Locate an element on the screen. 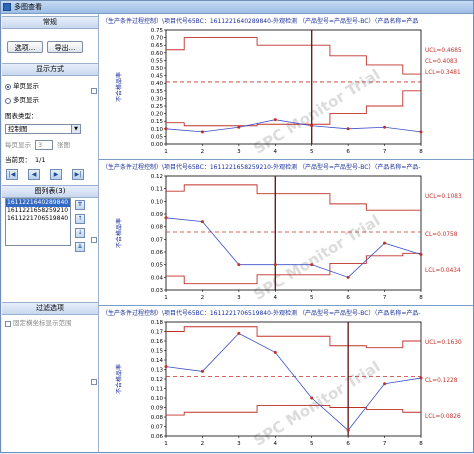 This screenshot has width=474, height=454. move-bottom-button: ⇊ is located at coordinates (80, 247).